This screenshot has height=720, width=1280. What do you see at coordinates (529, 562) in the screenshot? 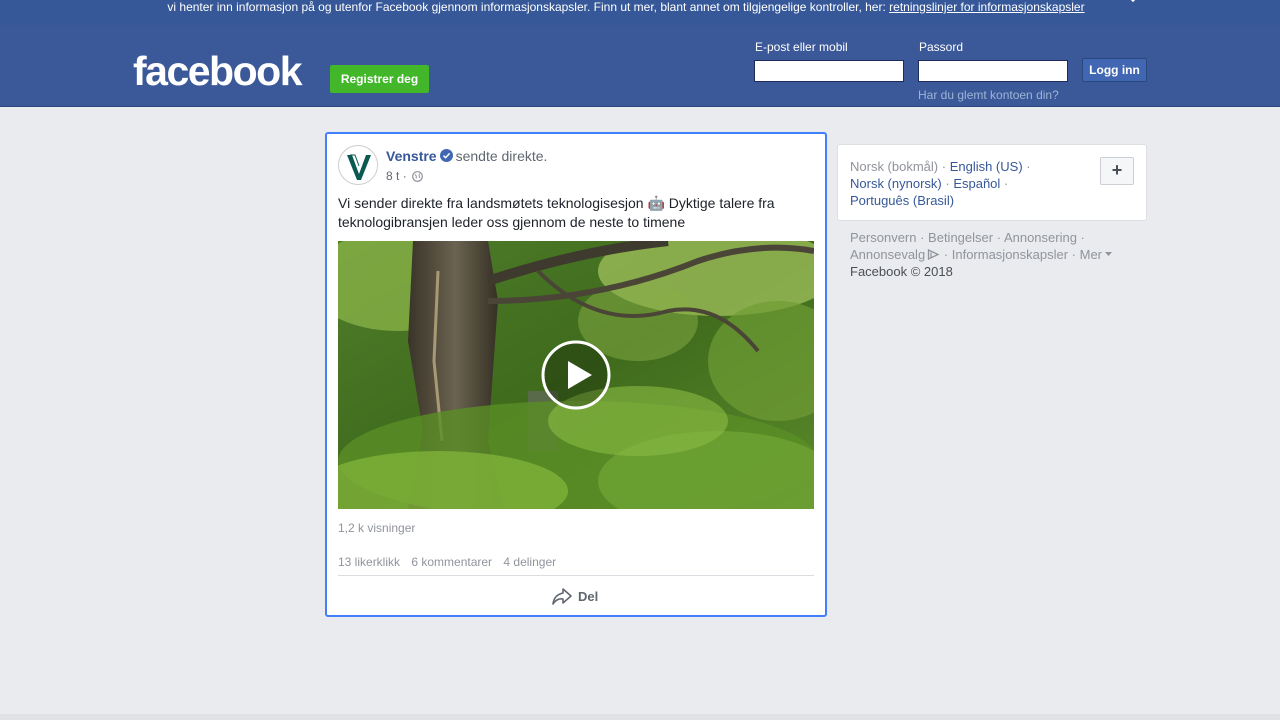
I see `share-count: 4 delinger` at bounding box center [529, 562].